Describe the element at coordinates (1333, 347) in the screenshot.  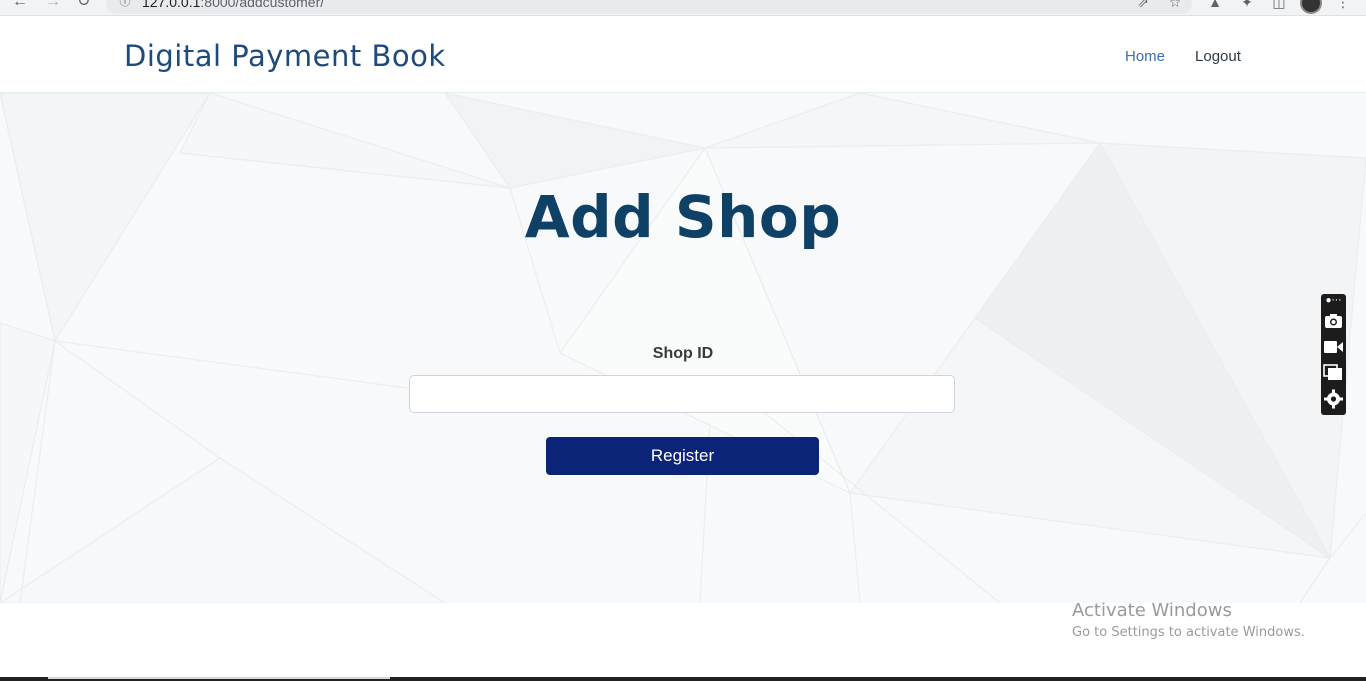
I see `video-icon` at that location.